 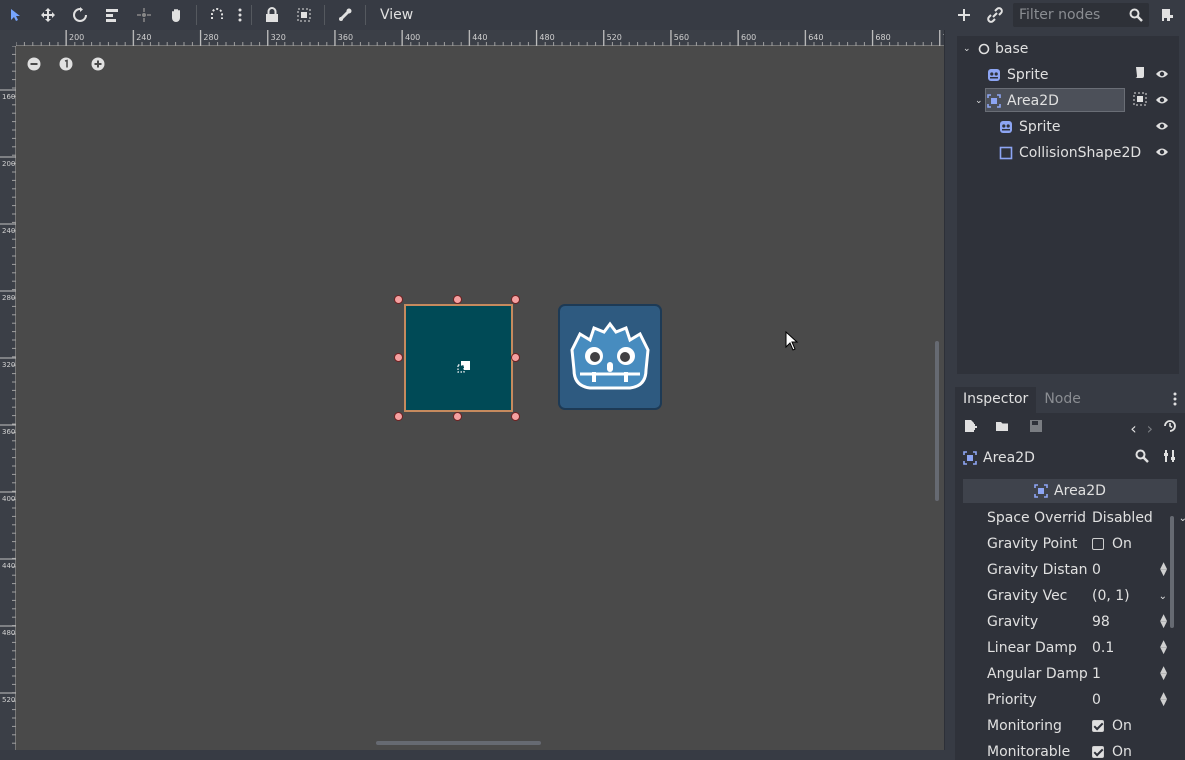 What do you see at coordinates (8, 97) in the screenshot?
I see `ruler-label: 160` at bounding box center [8, 97].